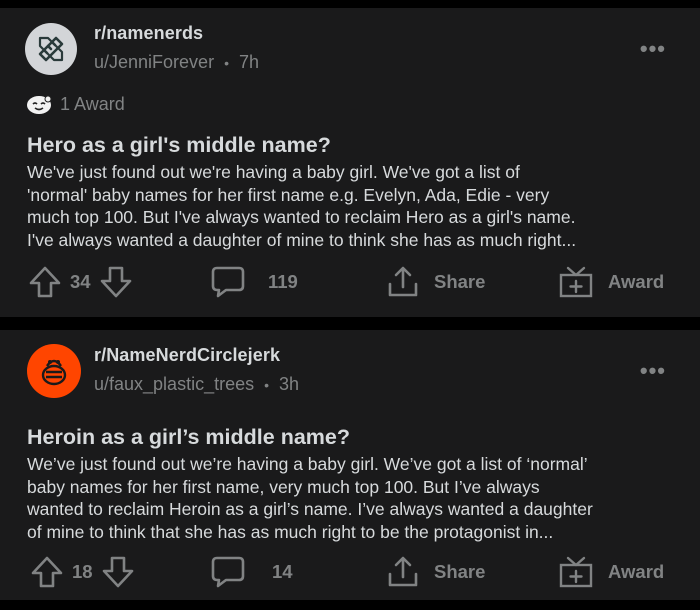 The image size is (700, 610). I want to click on subreddit-name: r/namenerds, so click(148, 33).